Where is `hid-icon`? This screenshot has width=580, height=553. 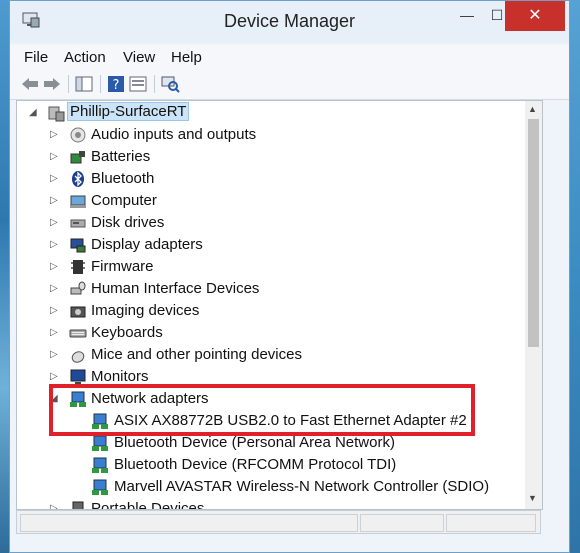 hid-icon is located at coordinates (78, 288).